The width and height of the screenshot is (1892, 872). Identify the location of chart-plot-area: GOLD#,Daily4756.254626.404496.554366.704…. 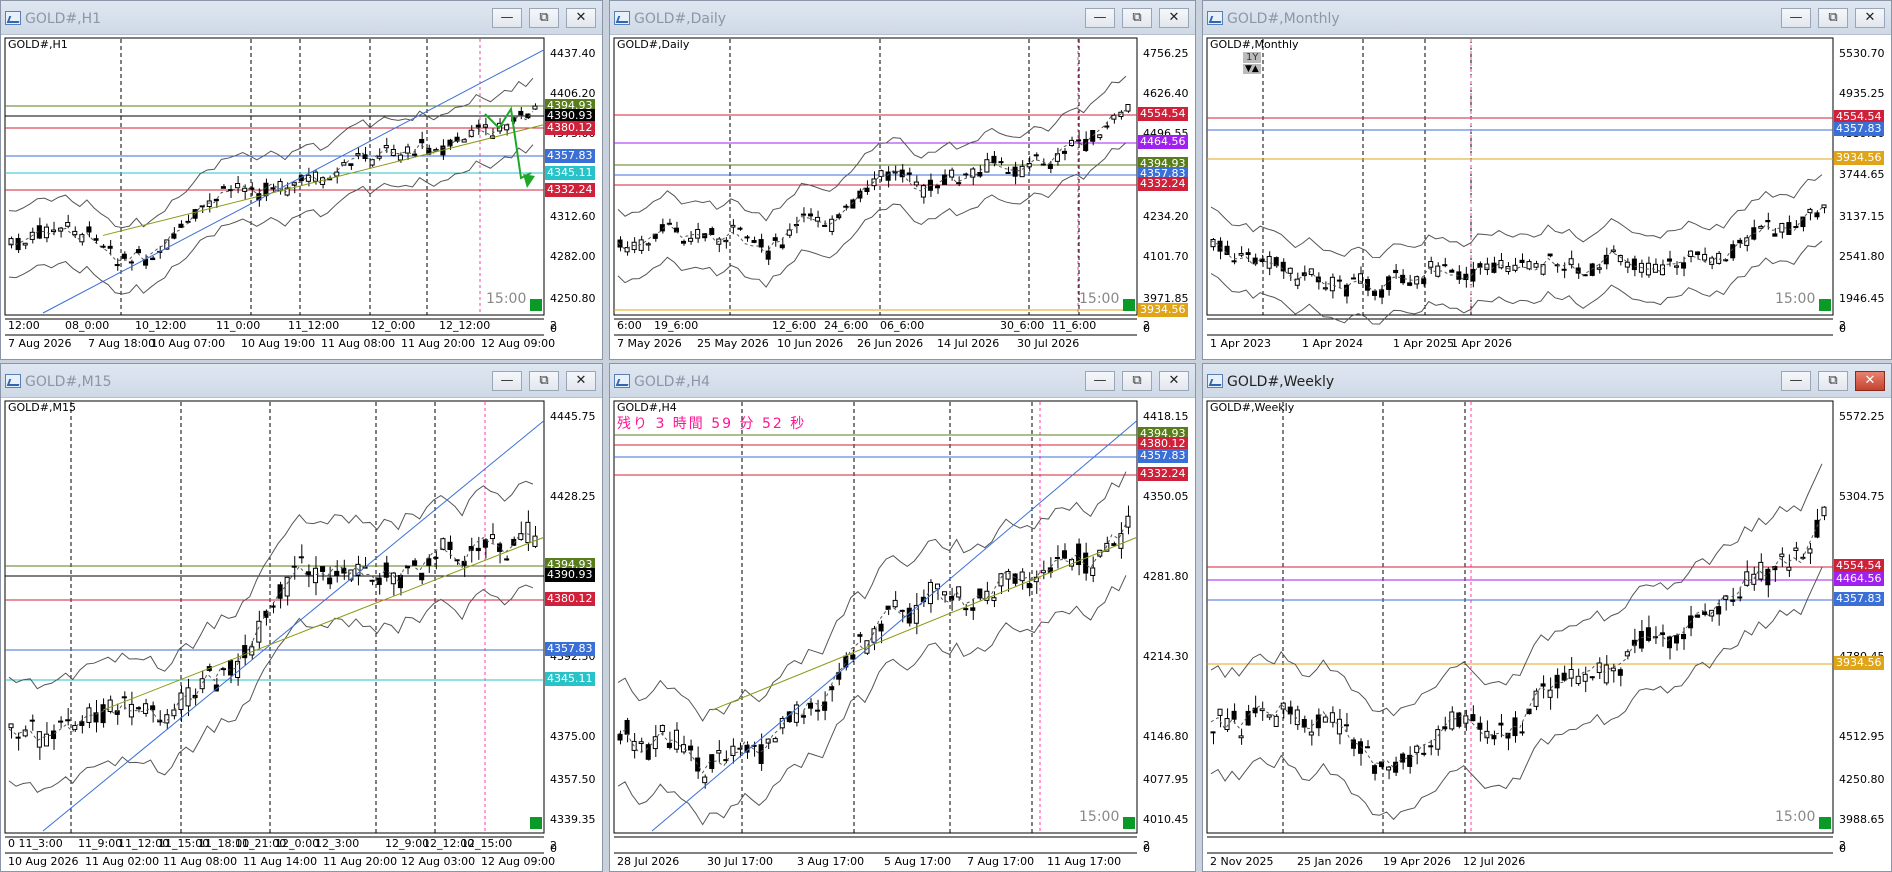
(902, 196).